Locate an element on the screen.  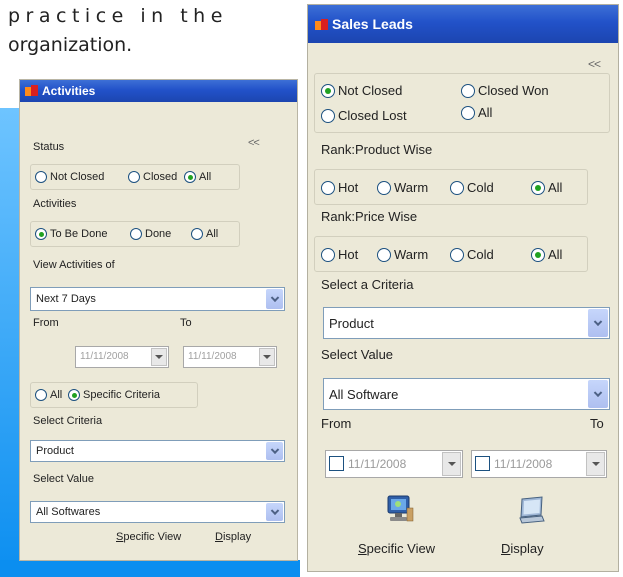
price-radio-all: All is located at coordinates (546, 254).